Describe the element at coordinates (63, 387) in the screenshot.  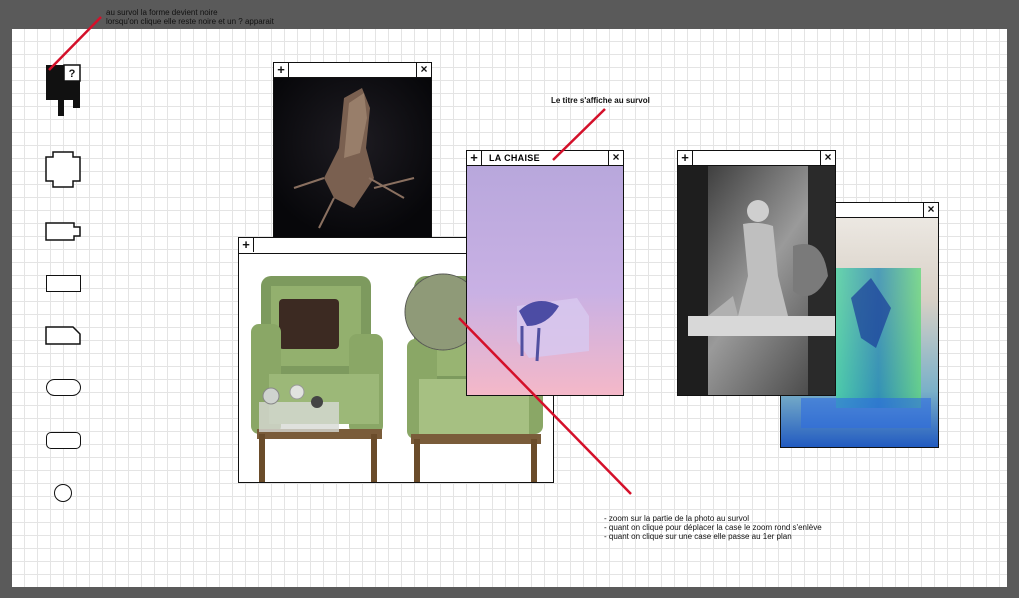
I see `pill-shape-button` at that location.